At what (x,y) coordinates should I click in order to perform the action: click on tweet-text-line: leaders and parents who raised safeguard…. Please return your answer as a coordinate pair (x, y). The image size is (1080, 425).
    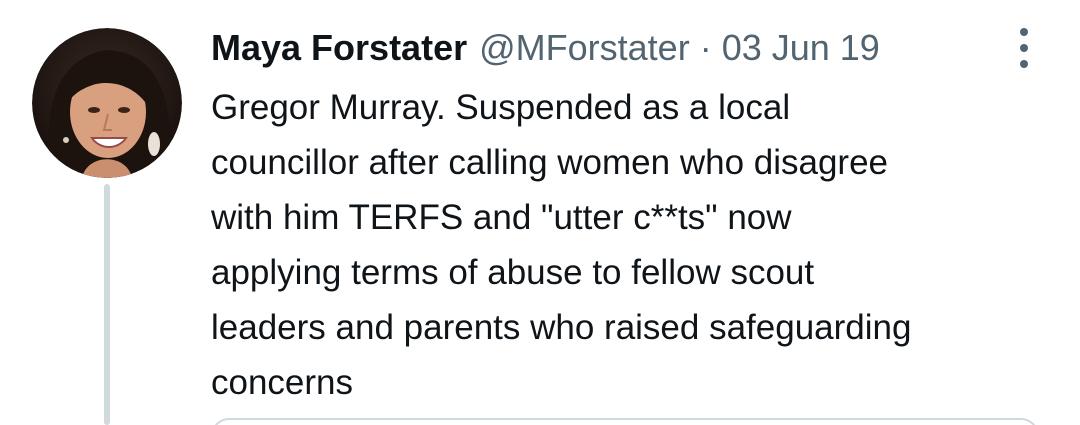
    Looking at the image, I should click on (561, 327).